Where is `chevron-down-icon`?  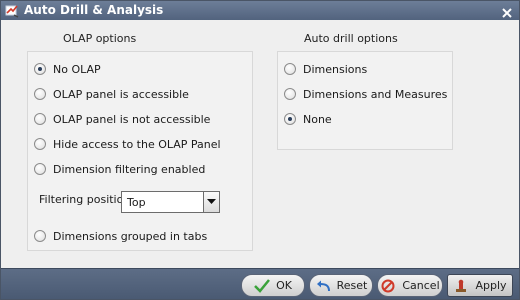 chevron-down-icon is located at coordinates (211, 202).